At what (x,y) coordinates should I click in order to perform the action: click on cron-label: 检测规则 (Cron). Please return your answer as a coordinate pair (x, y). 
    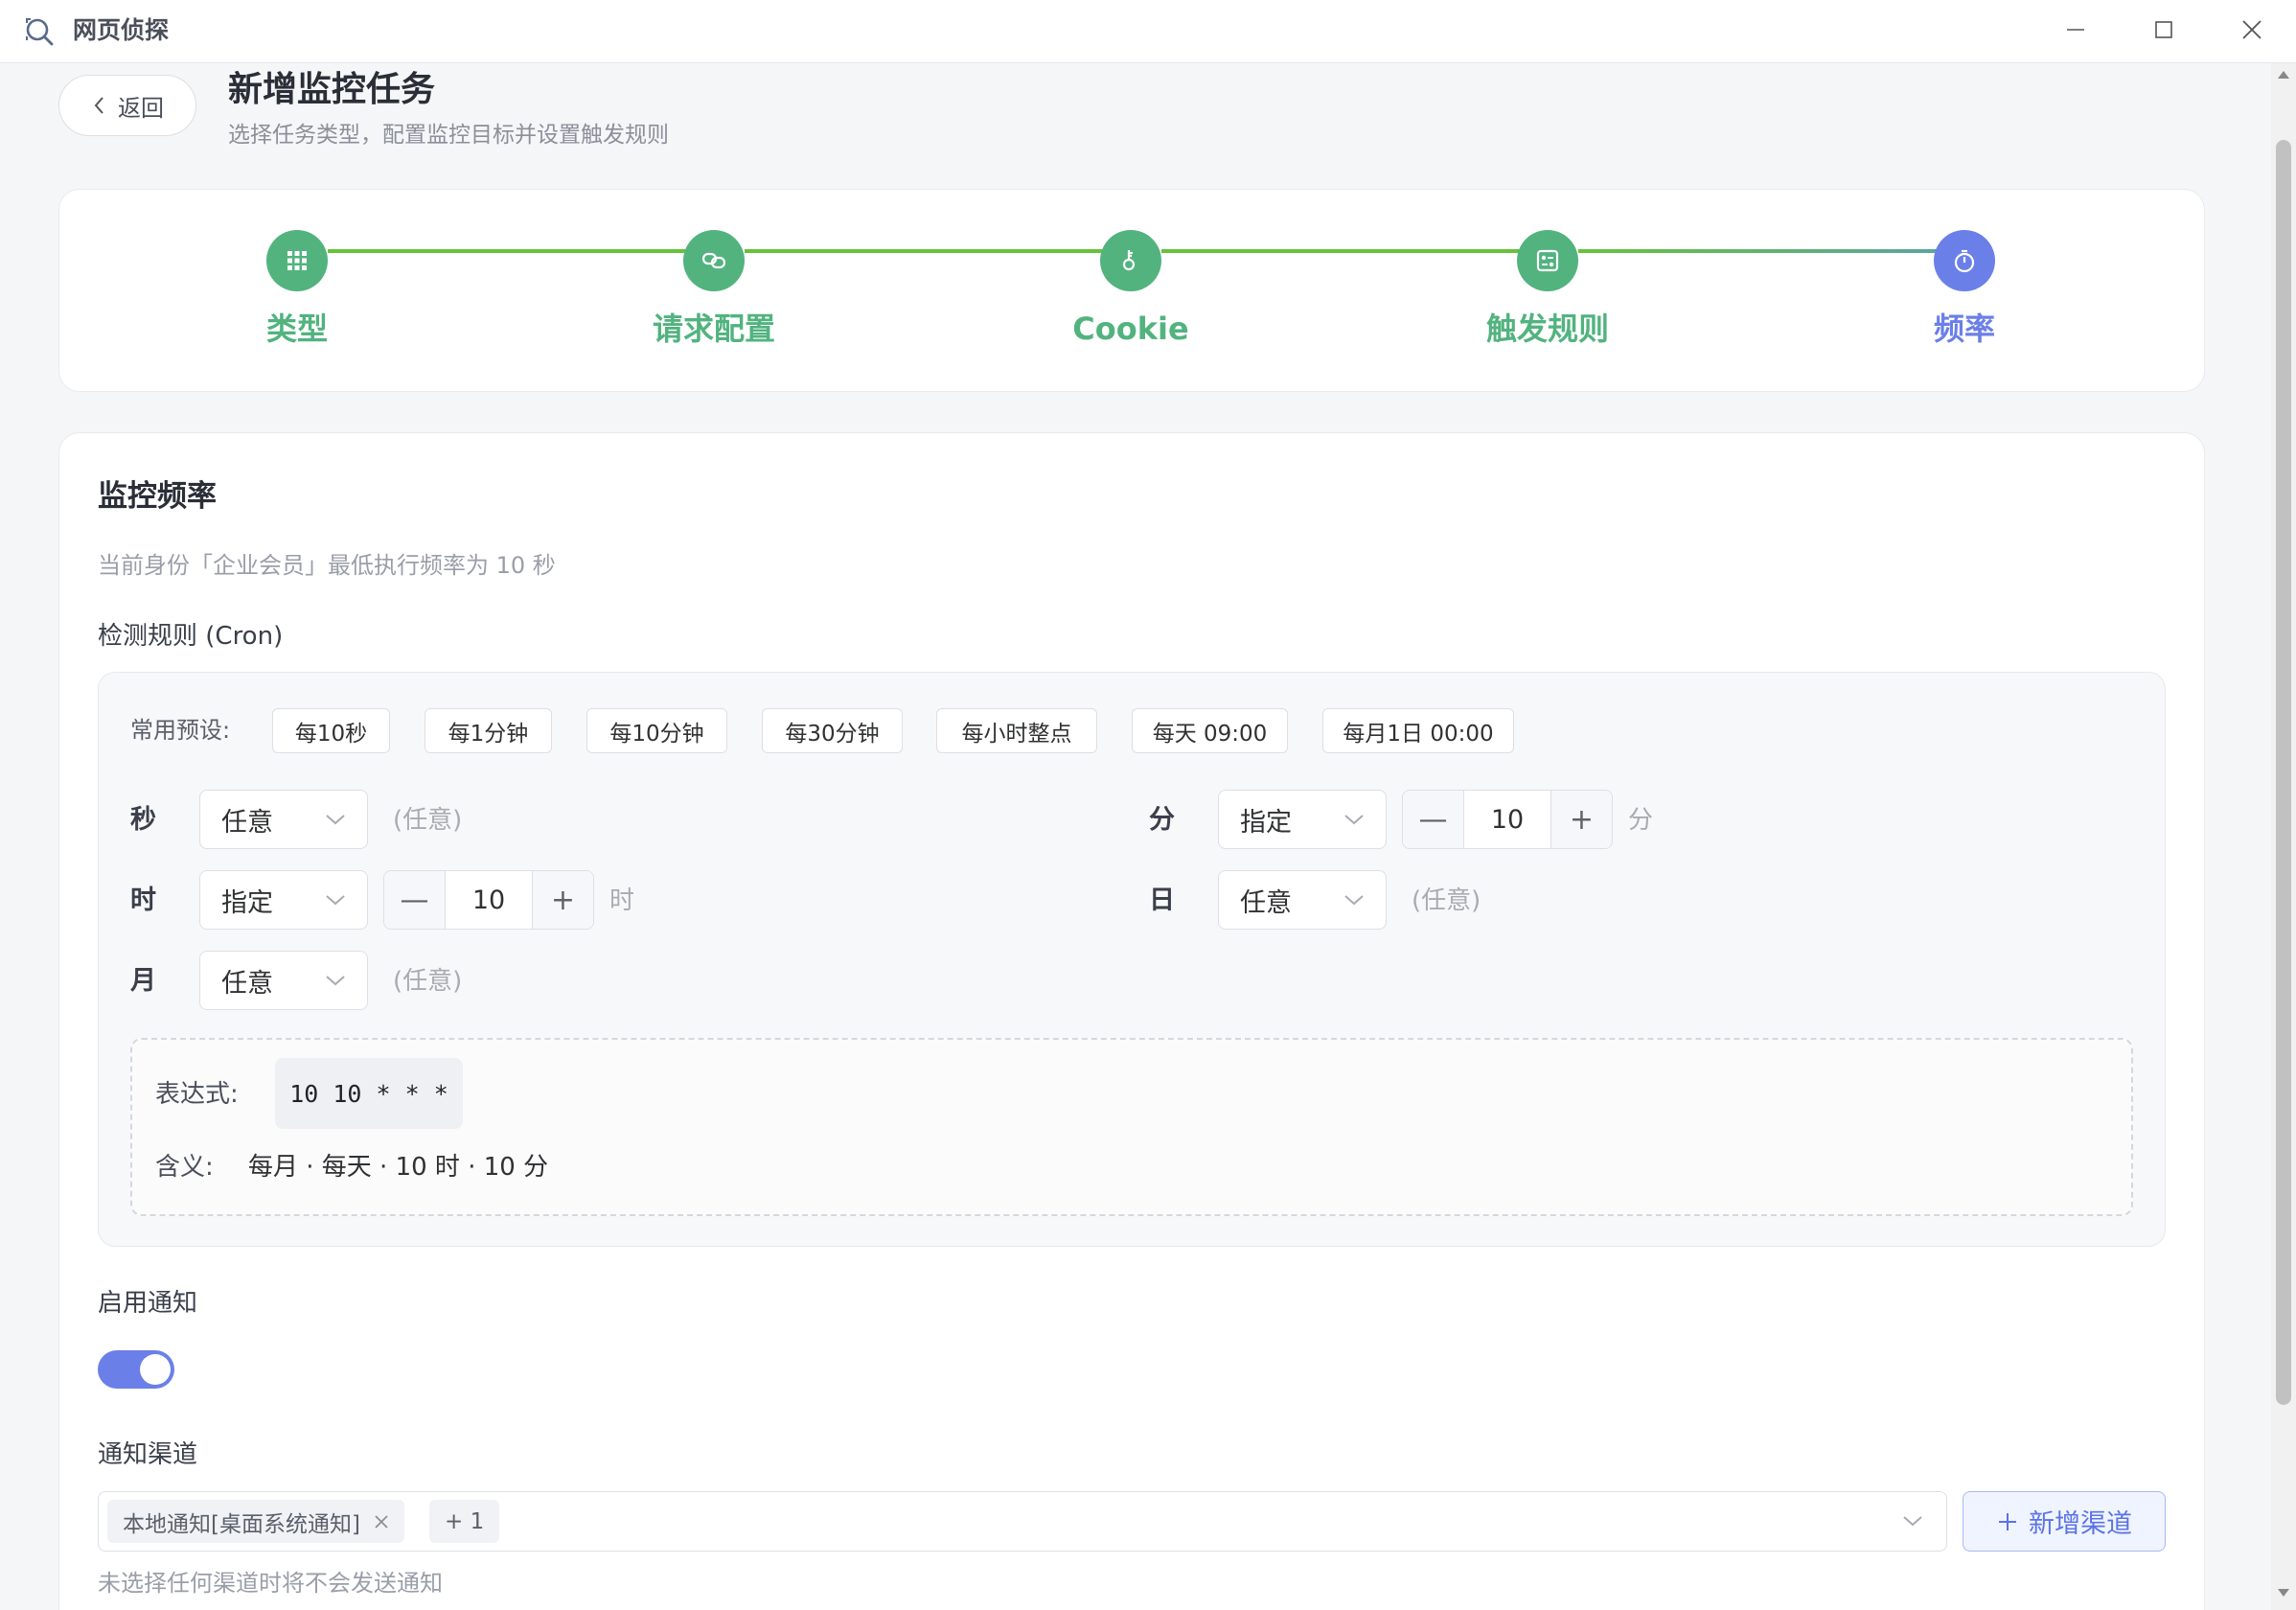
    Looking at the image, I should click on (191, 636).